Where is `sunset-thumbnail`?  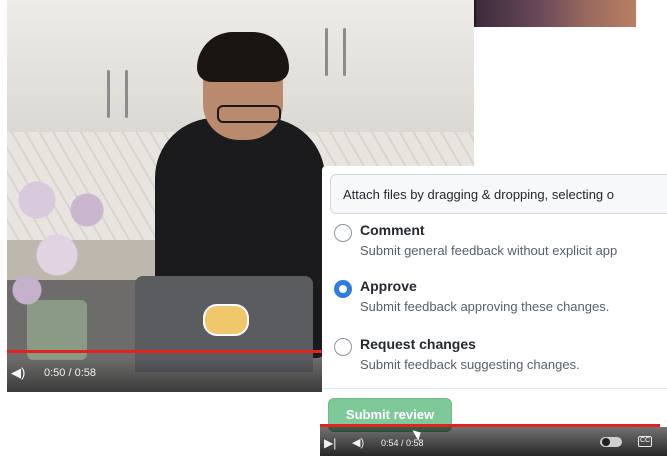
sunset-thumbnail is located at coordinates (556, 13).